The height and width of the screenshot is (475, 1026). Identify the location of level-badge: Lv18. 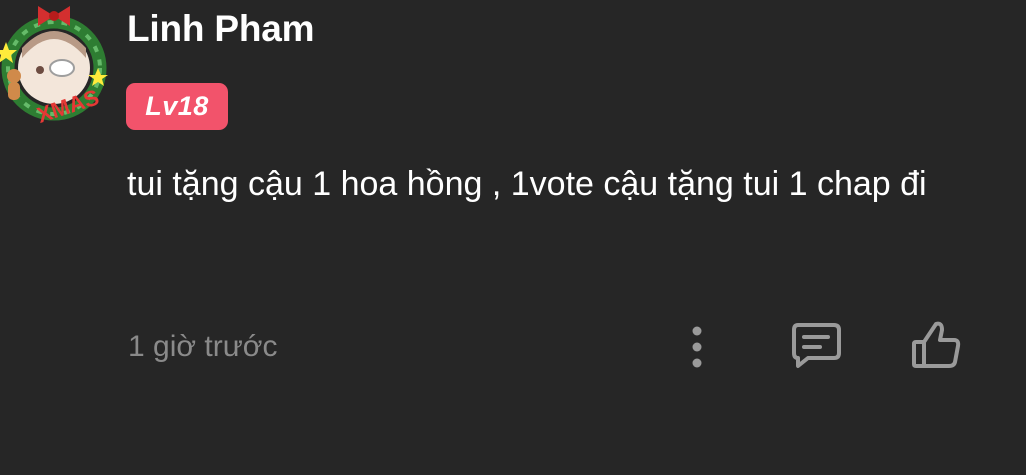
(177, 106).